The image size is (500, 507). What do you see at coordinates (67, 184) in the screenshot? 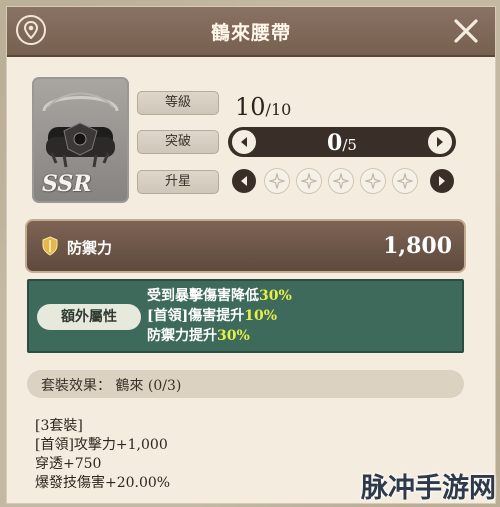
I see `rarity-badge: SSR` at bounding box center [67, 184].